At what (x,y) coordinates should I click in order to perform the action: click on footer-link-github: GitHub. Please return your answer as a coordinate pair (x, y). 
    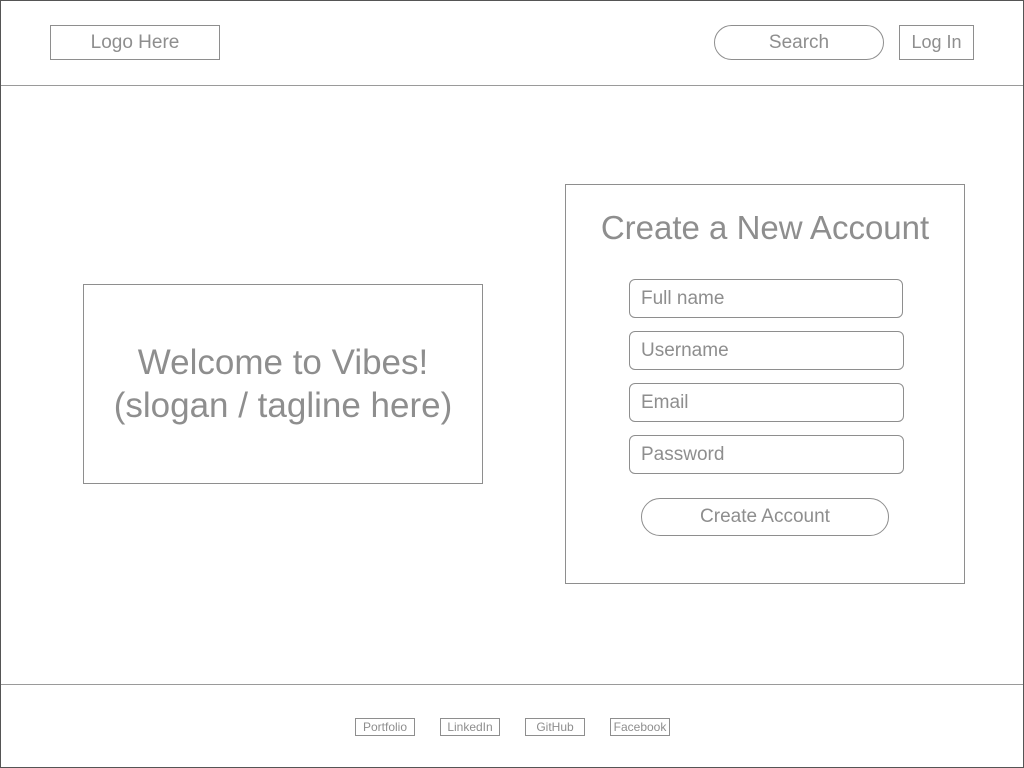
    Looking at the image, I should click on (555, 727).